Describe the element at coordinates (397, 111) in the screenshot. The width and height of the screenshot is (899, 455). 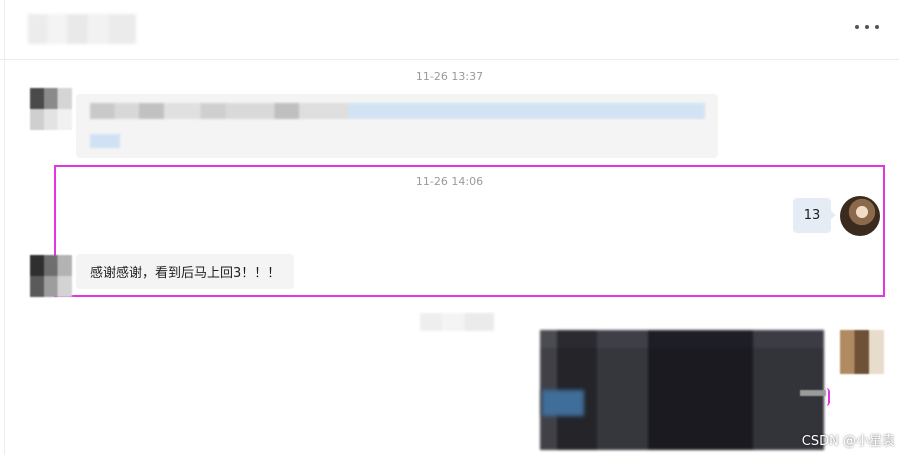
I see `blurred-text` at that location.